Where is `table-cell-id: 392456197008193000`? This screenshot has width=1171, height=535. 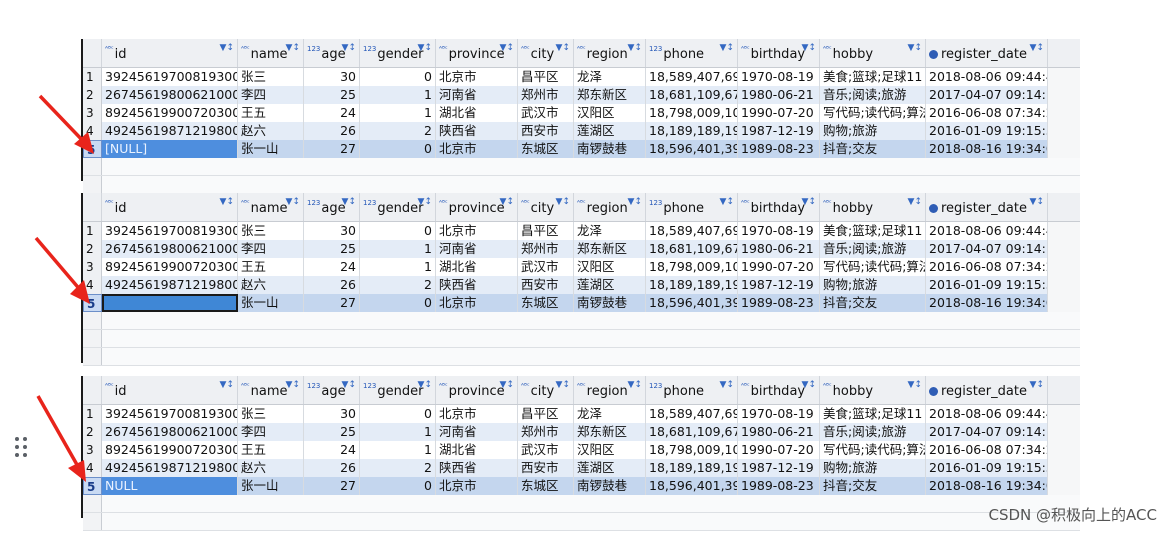
table-cell-id: 392456197008193000 is located at coordinates (170, 414).